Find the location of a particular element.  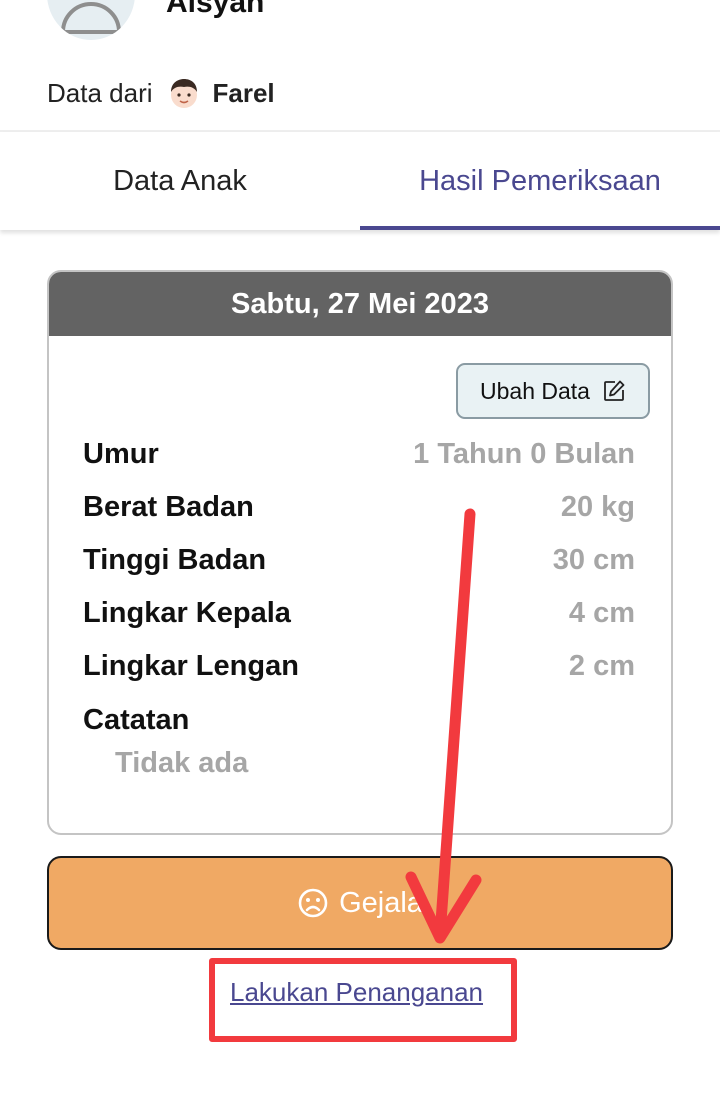

sad-face-icon is located at coordinates (313, 903).